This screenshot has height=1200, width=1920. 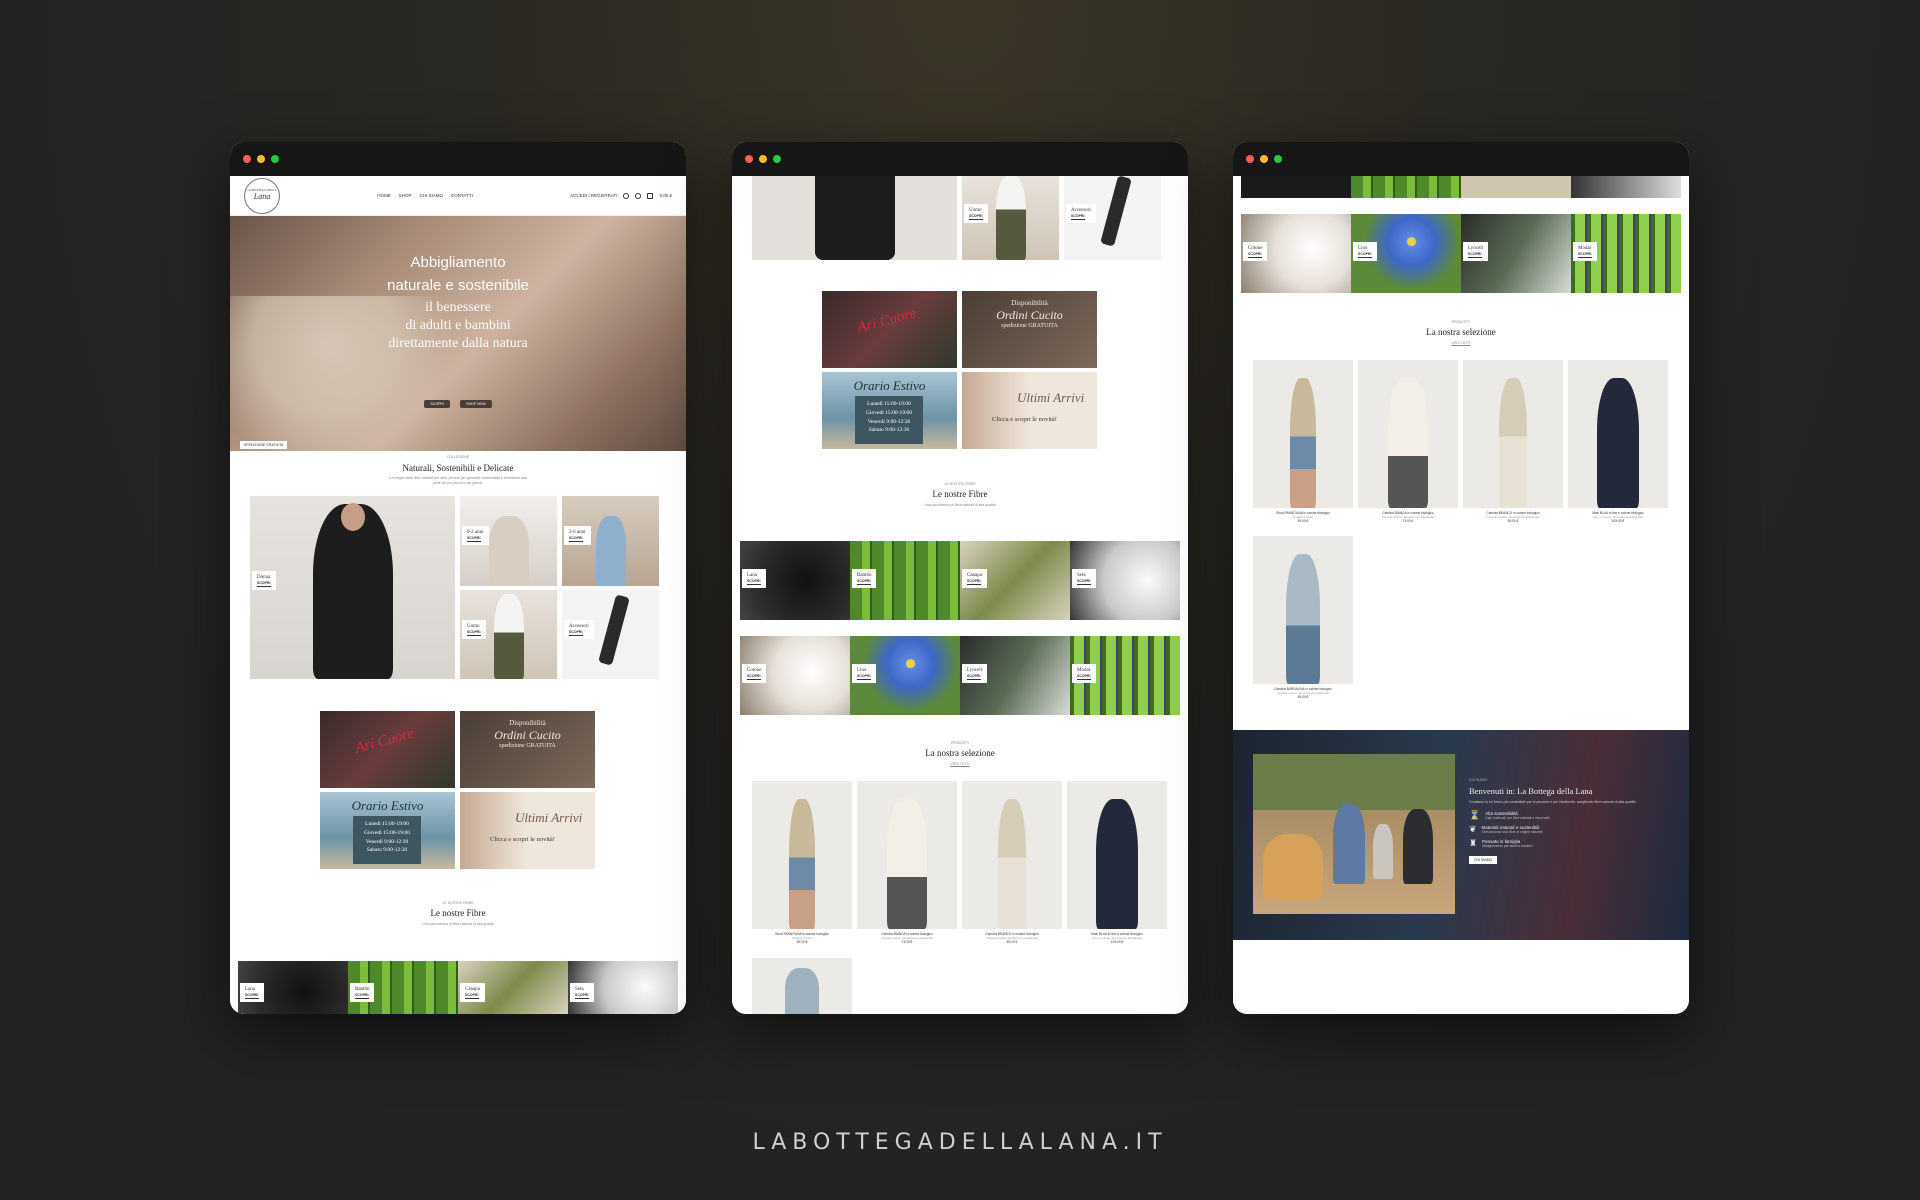 What do you see at coordinates (458, 343) in the screenshot?
I see `hero-line-5: direttamente dalla natura` at bounding box center [458, 343].